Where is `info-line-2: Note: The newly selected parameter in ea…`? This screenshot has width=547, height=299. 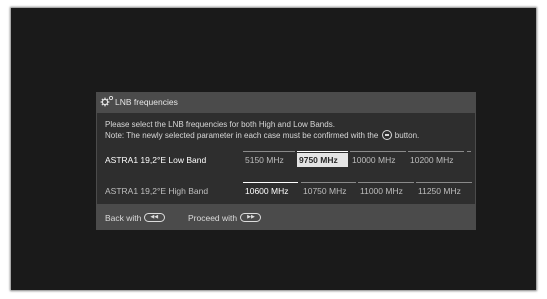 info-line-2: Note: The newly selected parameter in ea… is located at coordinates (262, 135).